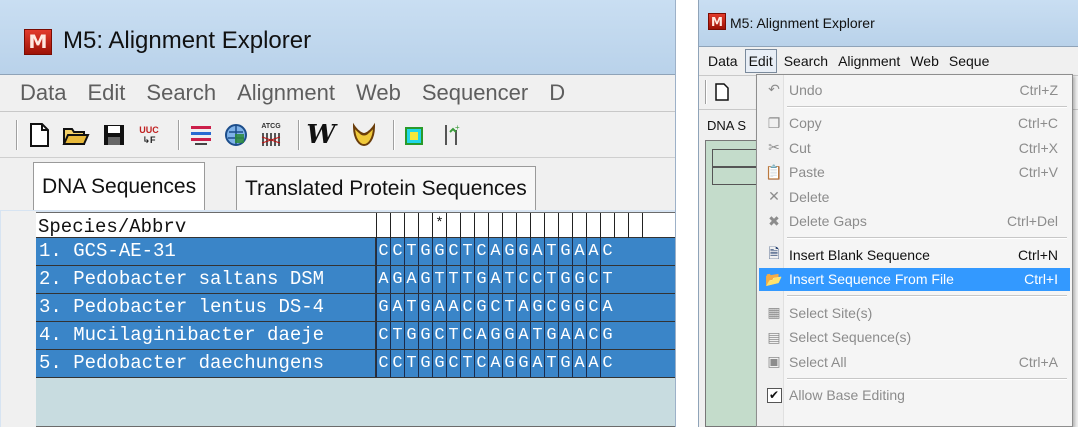 This screenshot has height=427, width=1078. What do you see at coordinates (914, 89) in the screenshot?
I see `menu-item-undo: ↶ Undo Ctrl+Z` at bounding box center [914, 89].